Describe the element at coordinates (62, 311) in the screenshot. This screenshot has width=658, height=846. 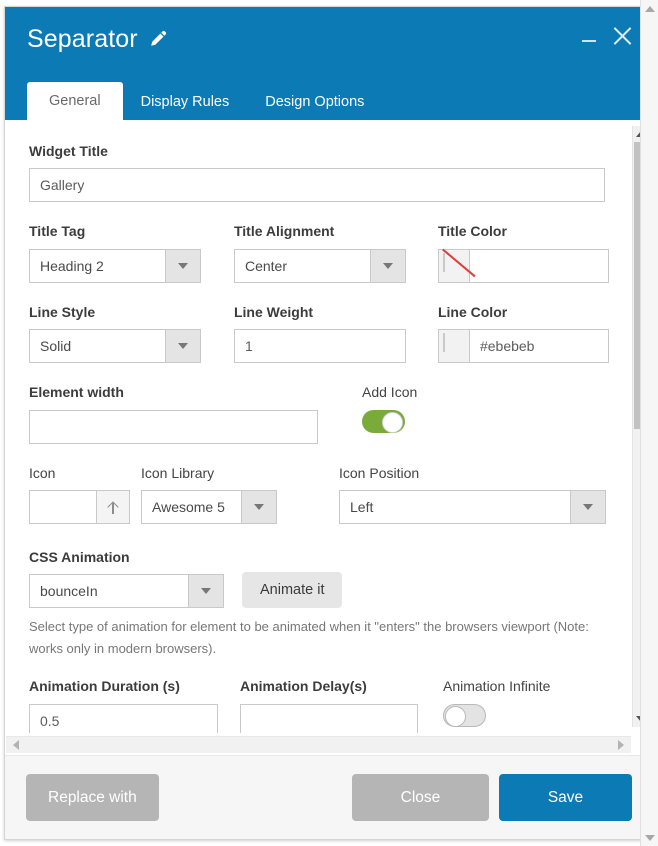
I see `line-style-label: Line Style` at that location.